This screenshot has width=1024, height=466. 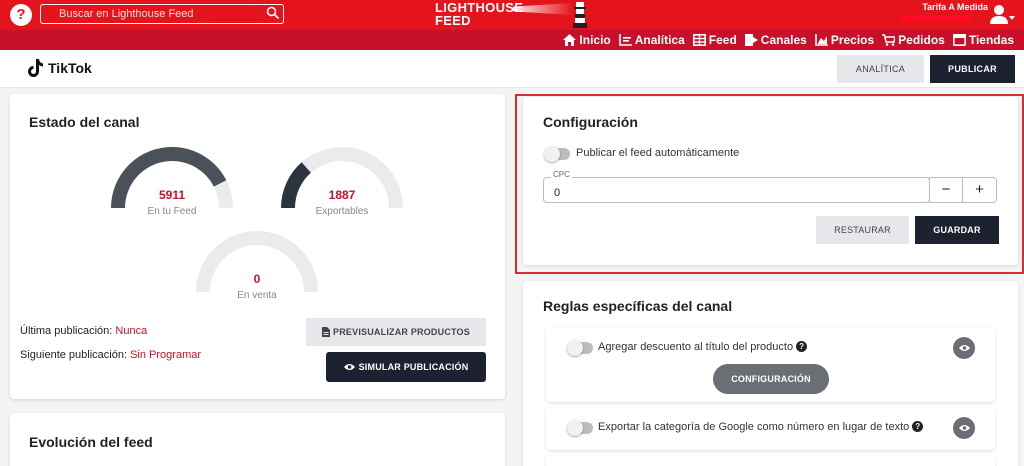 I want to click on logo-text: LIGHTHOUSE FEED, so click(x=479, y=14).